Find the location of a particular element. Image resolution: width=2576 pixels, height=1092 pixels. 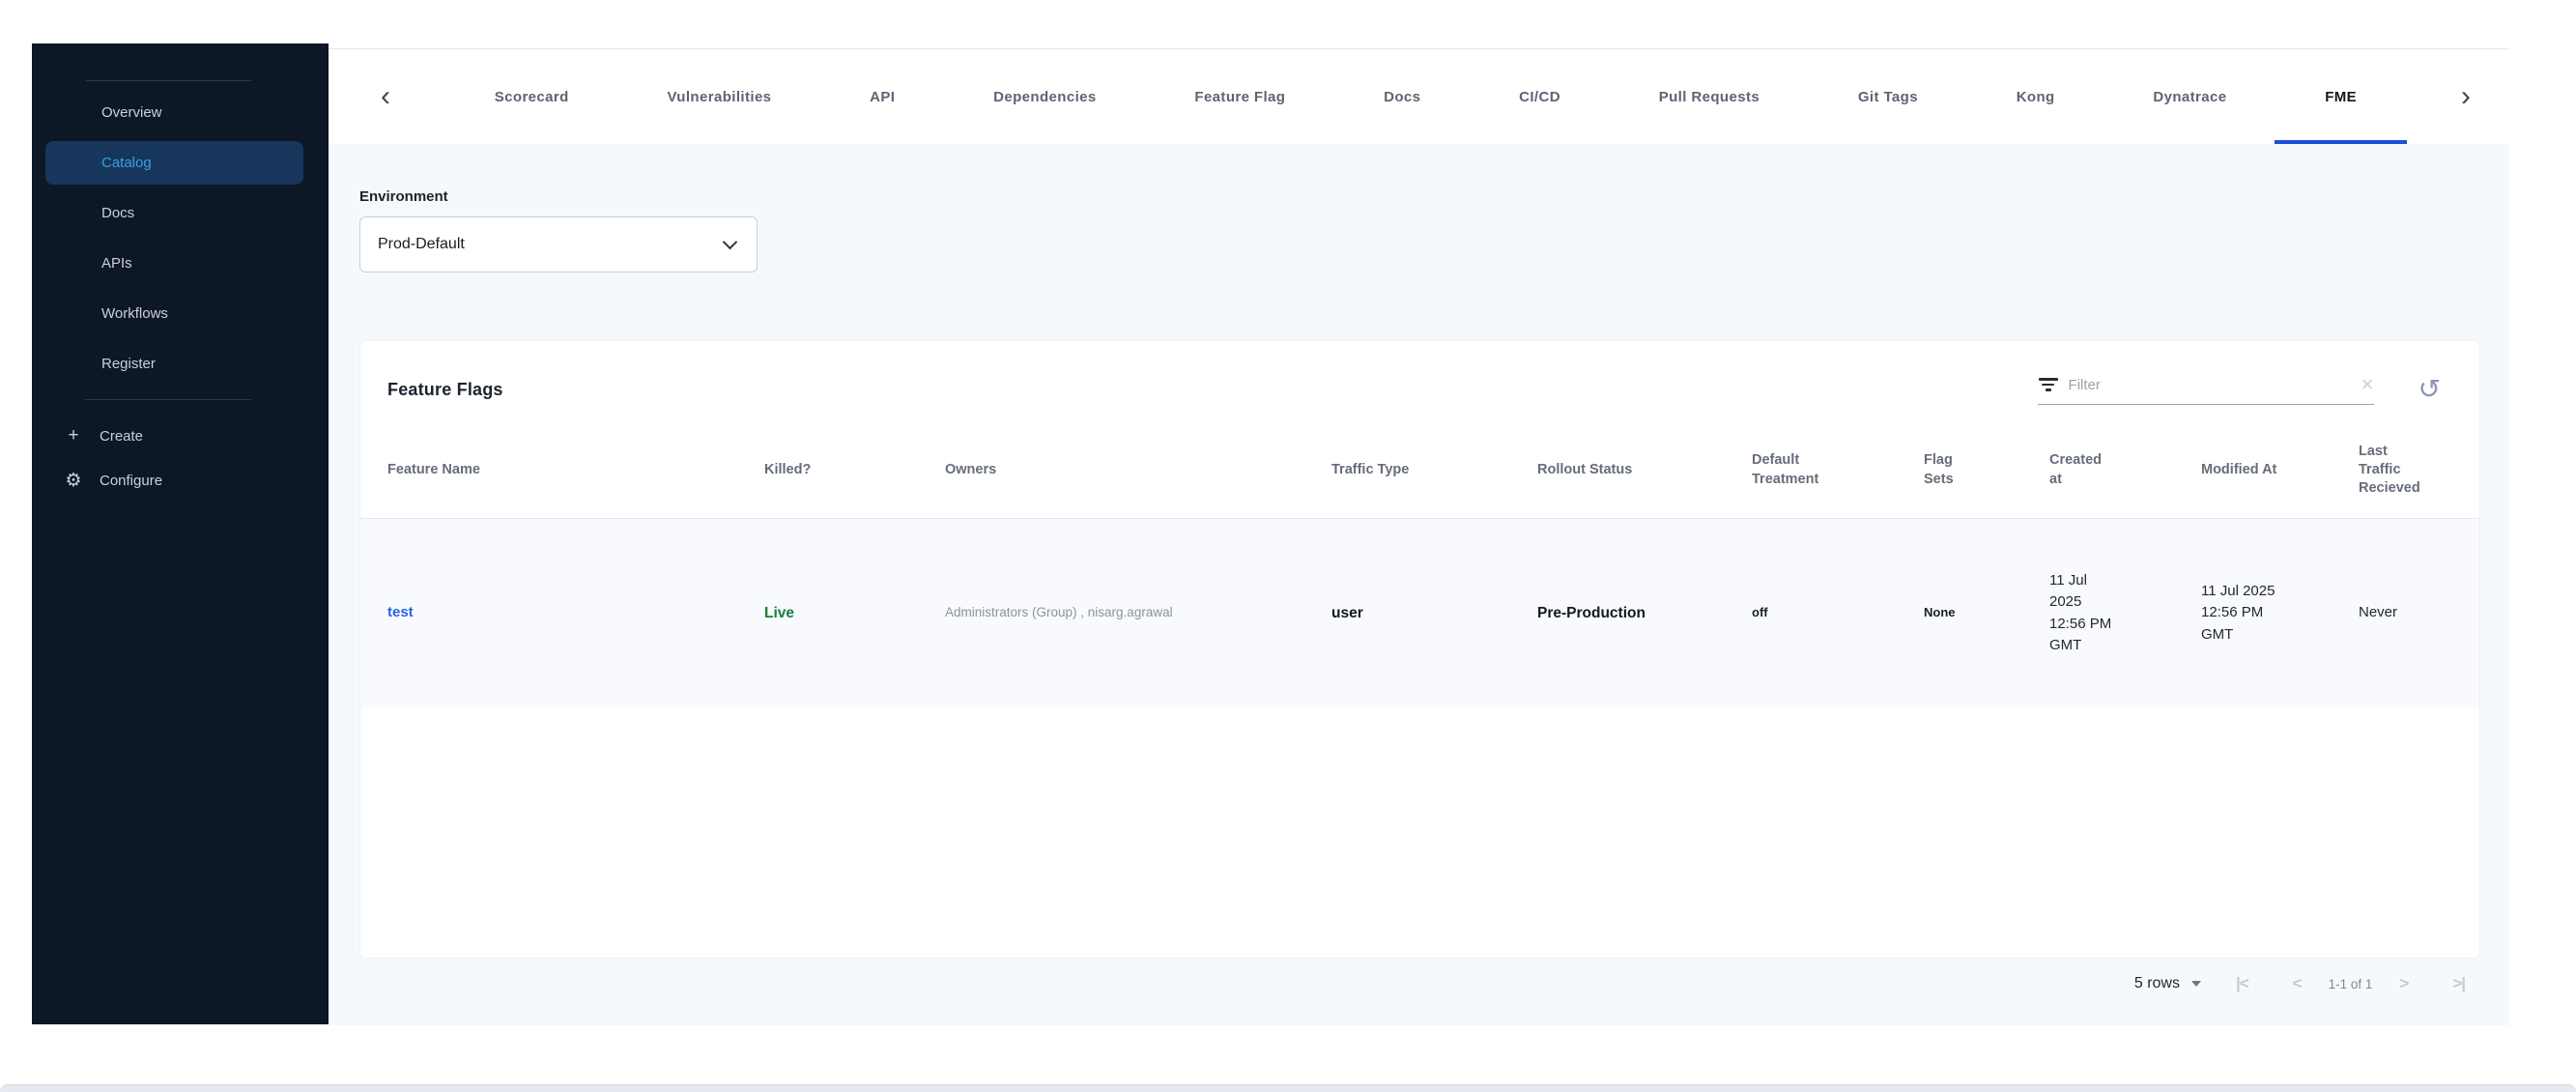

configure-button: ⚙ Configure is located at coordinates (181, 481).